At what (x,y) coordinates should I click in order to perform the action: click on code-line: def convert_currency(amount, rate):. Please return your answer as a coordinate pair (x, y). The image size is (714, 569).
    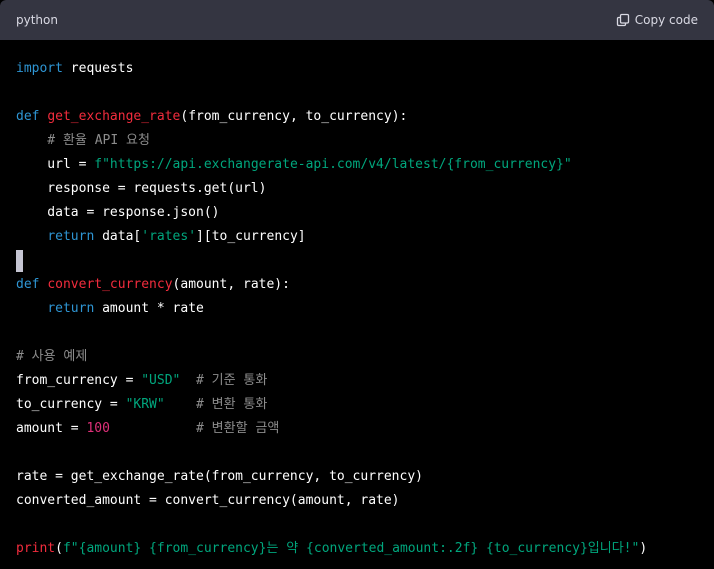
    Looking at the image, I should click on (357, 285).